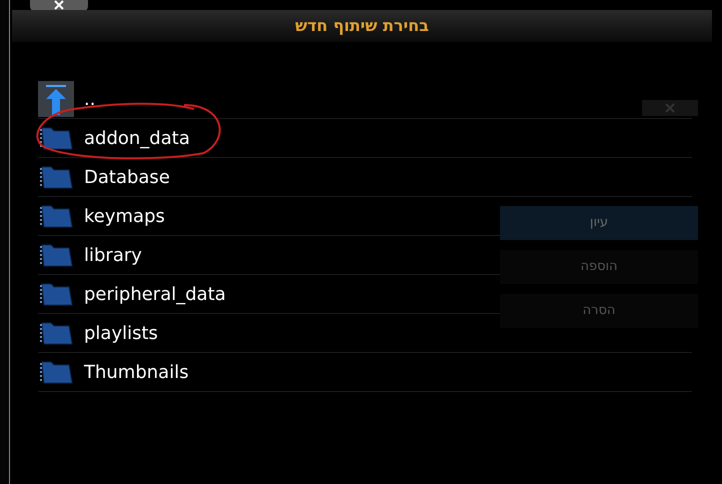 This screenshot has height=484, width=722. Describe the element at coordinates (69, 99) in the screenshot. I see `folder-list-item: ..` at that location.